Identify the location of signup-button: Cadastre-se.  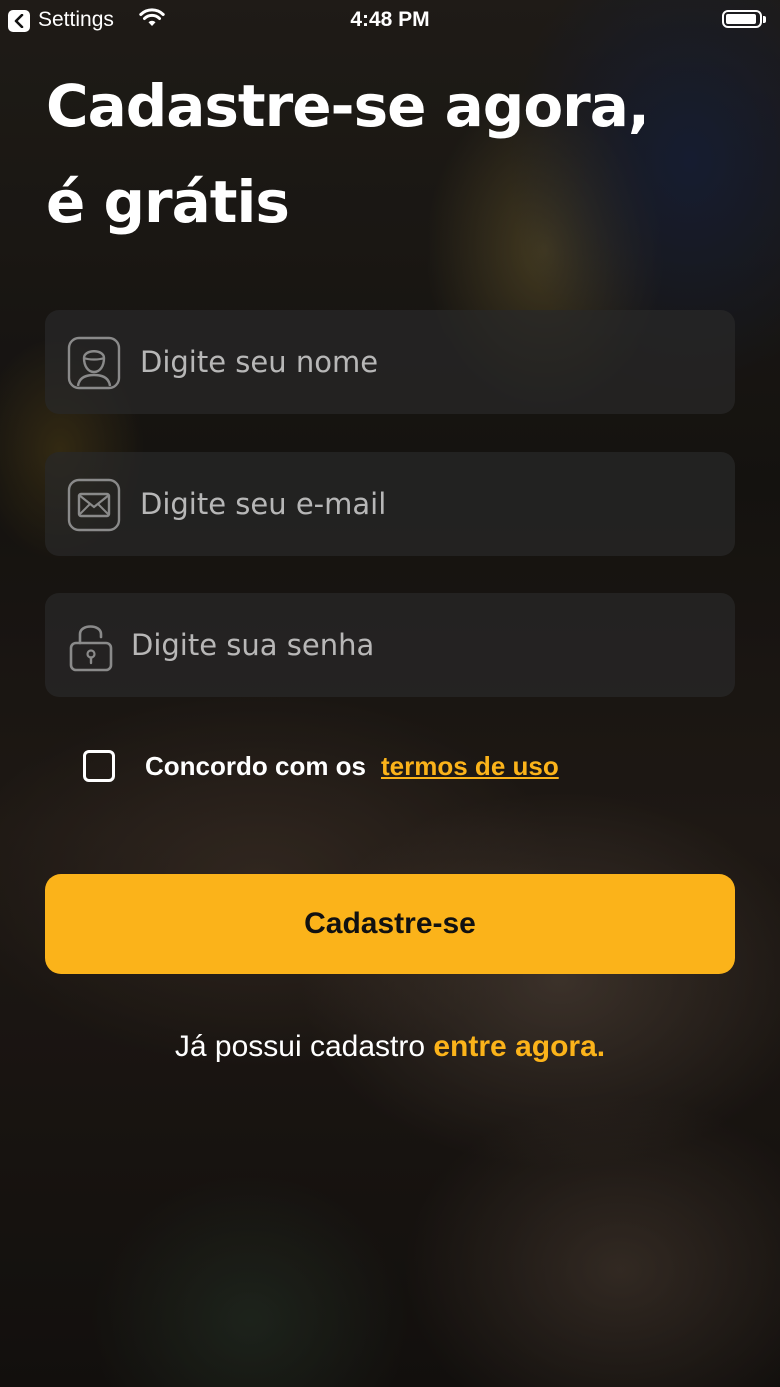
(390, 924).